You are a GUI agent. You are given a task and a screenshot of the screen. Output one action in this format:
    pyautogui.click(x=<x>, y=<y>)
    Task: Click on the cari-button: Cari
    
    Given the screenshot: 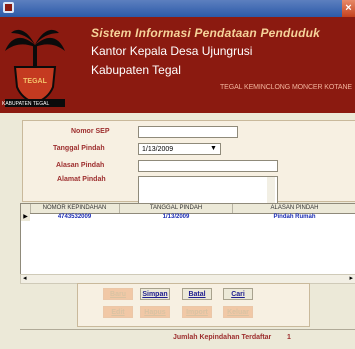 What is the action you would take?
    pyautogui.click(x=238, y=294)
    